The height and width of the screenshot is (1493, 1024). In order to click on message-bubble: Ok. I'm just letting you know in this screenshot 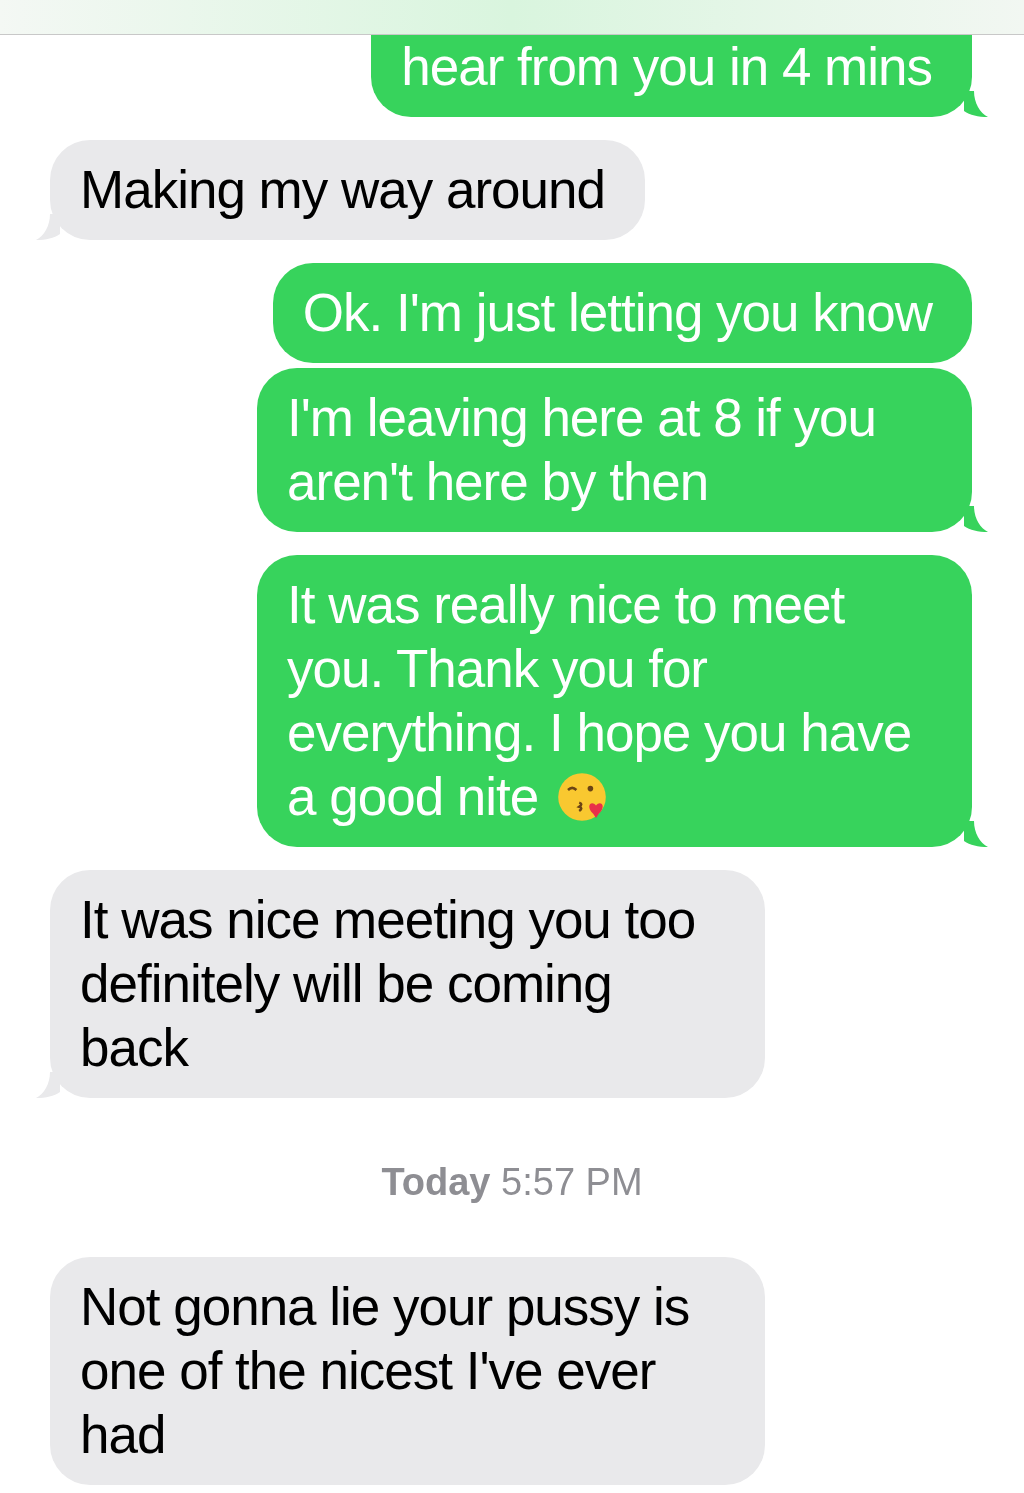, I will do `click(622, 313)`.